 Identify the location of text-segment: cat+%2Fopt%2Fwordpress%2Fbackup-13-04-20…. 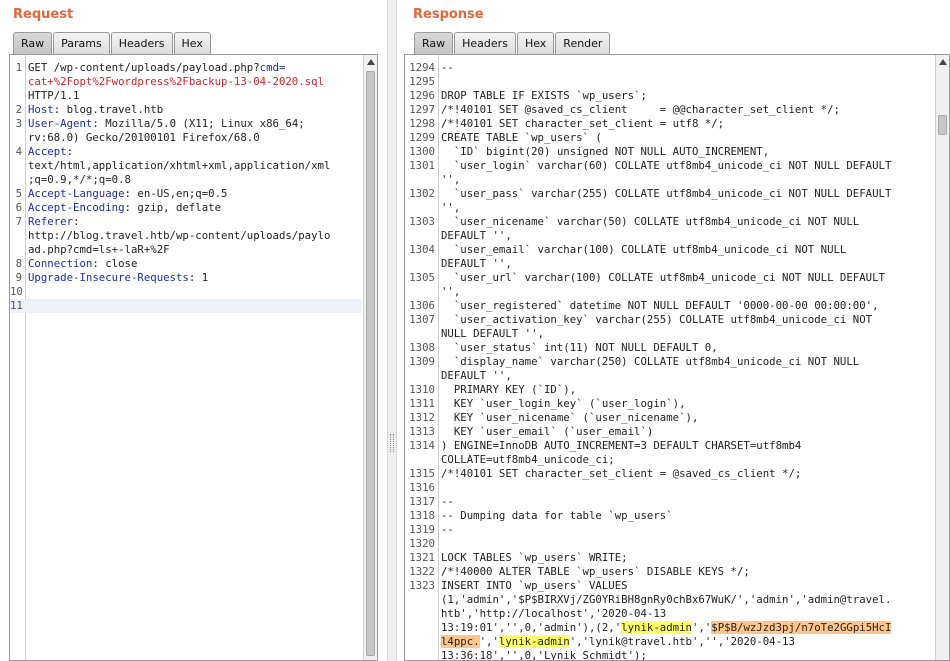
(176, 81).